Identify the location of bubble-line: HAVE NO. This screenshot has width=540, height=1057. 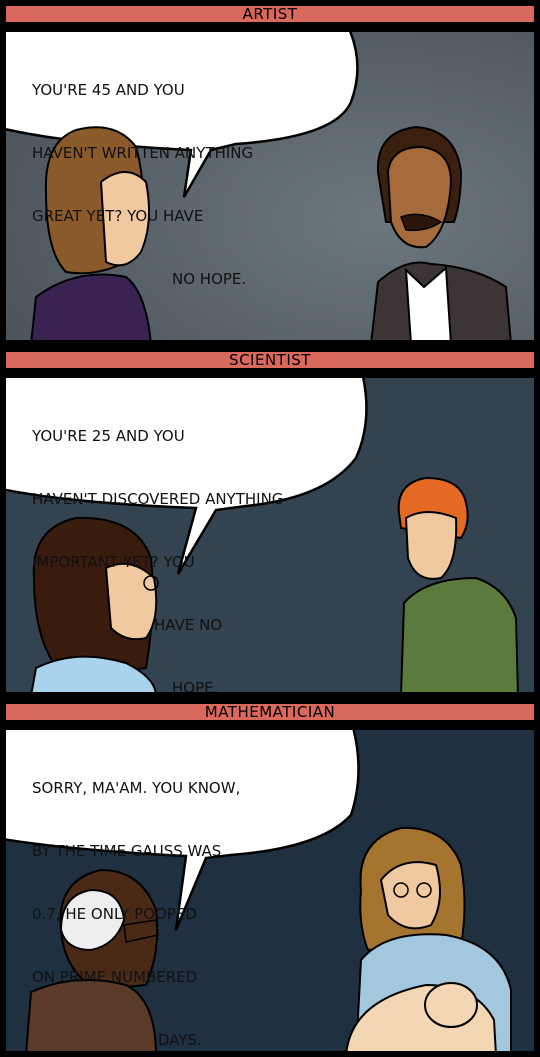
(188, 625).